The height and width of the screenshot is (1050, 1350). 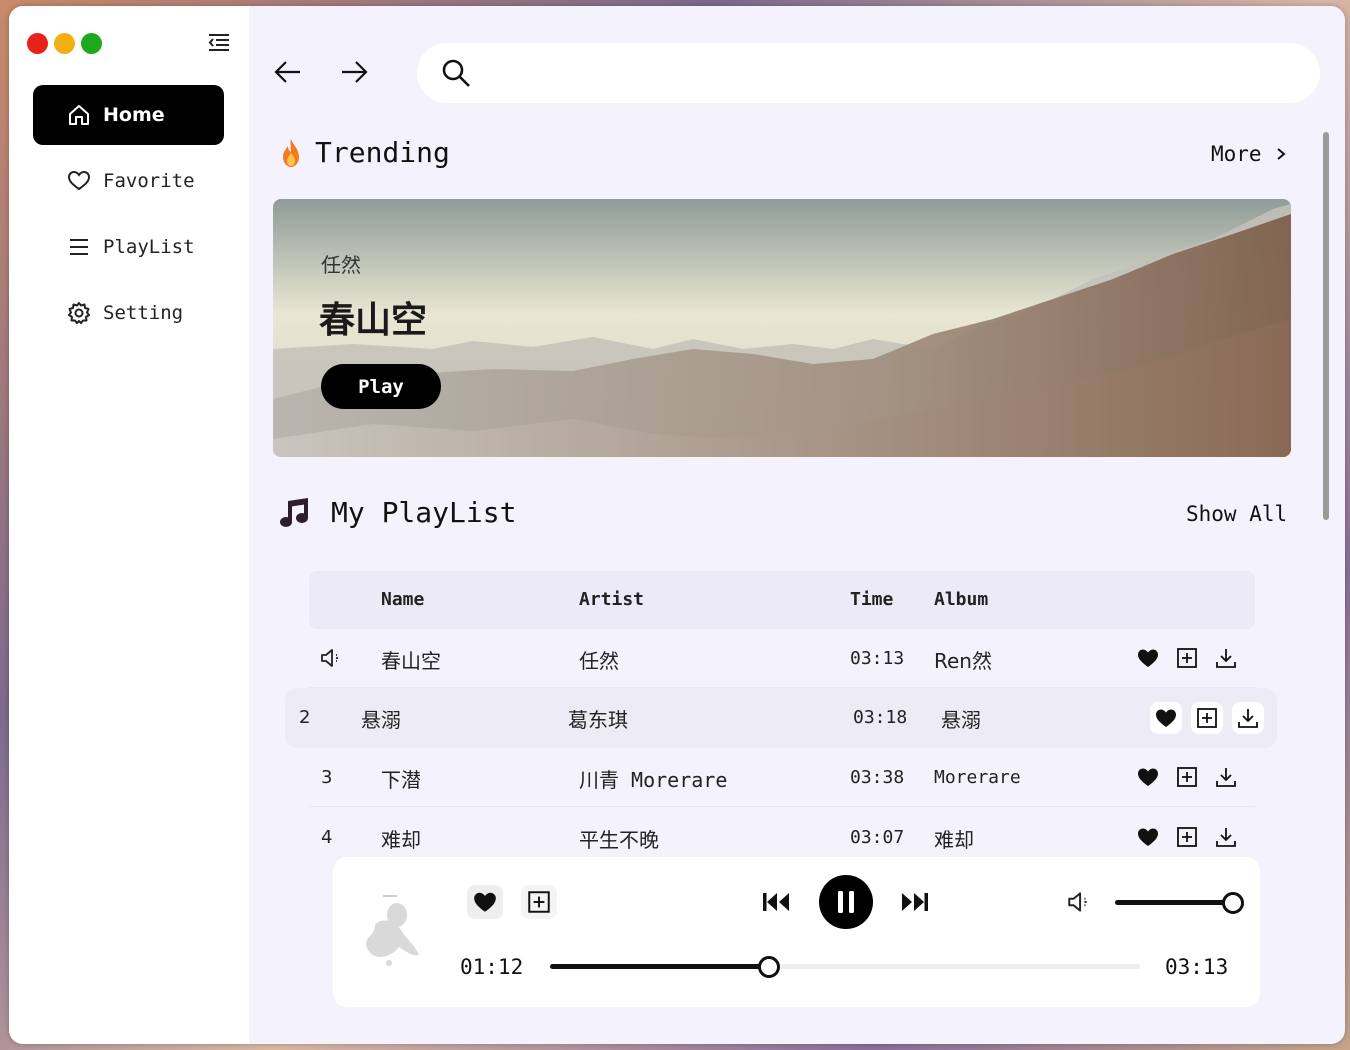 I want to click on banner-artist: 任然, so click(x=341, y=265).